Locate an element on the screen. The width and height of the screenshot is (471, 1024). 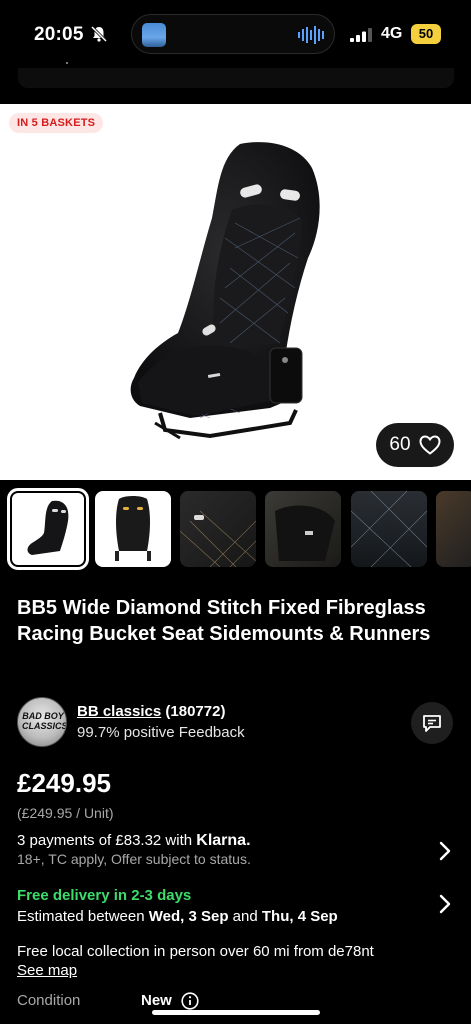
seller-feedback: 99.7% positive Feedback is located at coordinates (161, 732).